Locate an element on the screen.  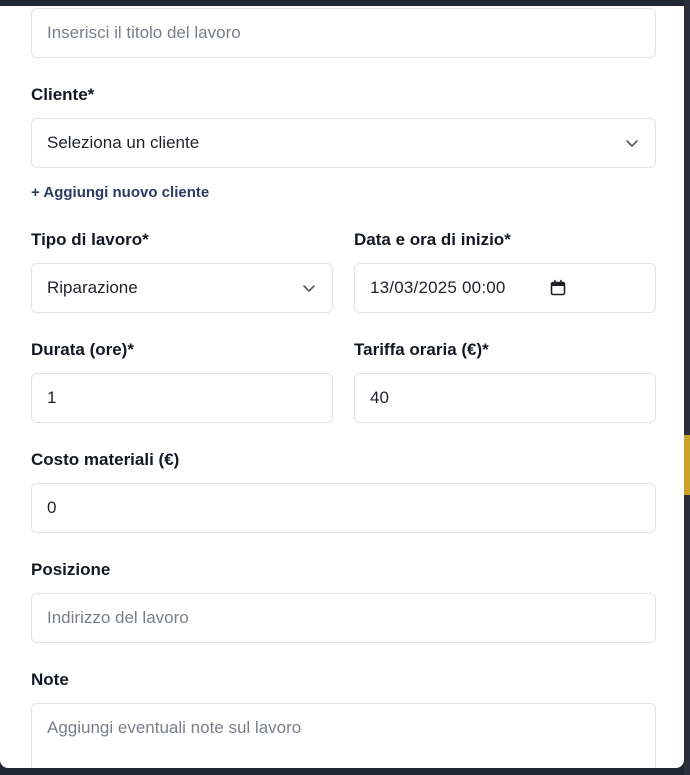
start-datetime-input: 13/03/2025 00:00 is located at coordinates (505, 288).